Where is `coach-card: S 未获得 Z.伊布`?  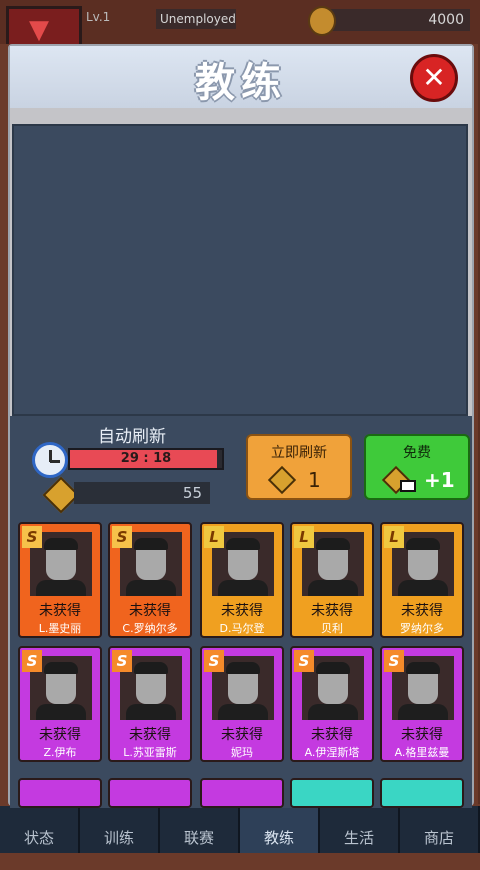
coach-card: S 未获得 Z.伊布 is located at coordinates (60, 704).